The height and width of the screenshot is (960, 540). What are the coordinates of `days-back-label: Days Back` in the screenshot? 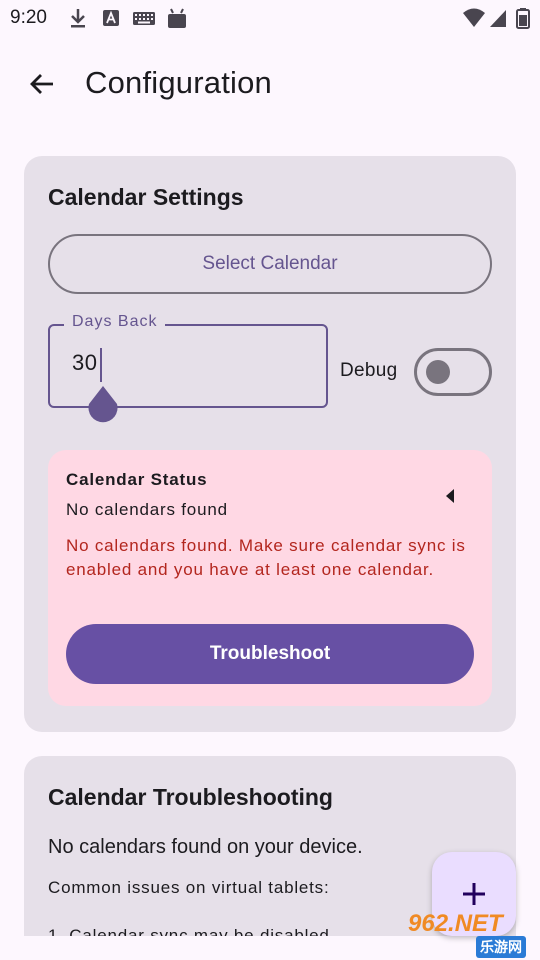 It's located at (115, 322).